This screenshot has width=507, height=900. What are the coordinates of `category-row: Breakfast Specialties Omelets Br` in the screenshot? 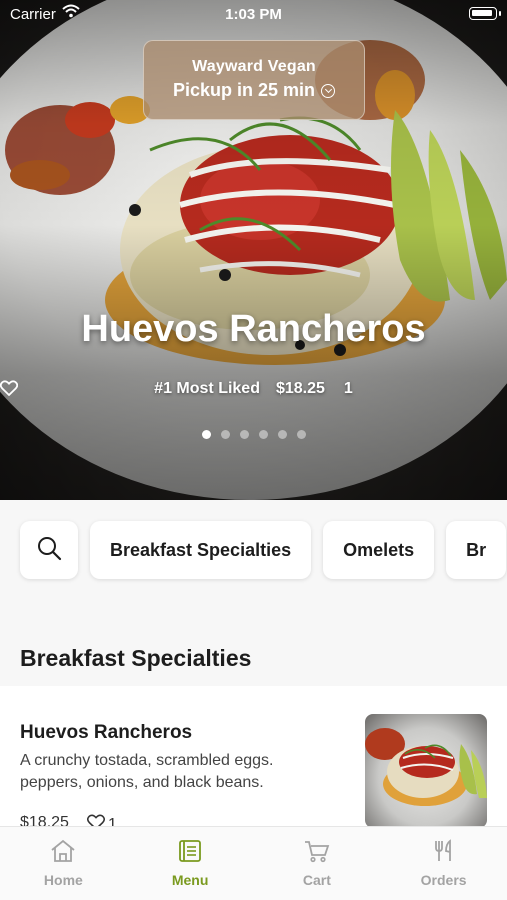 It's located at (263, 550).